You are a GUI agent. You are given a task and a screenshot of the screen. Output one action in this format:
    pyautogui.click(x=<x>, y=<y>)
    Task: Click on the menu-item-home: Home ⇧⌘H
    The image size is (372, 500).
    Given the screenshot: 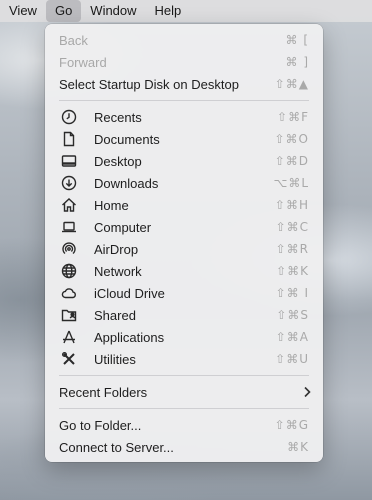 What is the action you would take?
    pyautogui.click(x=184, y=205)
    